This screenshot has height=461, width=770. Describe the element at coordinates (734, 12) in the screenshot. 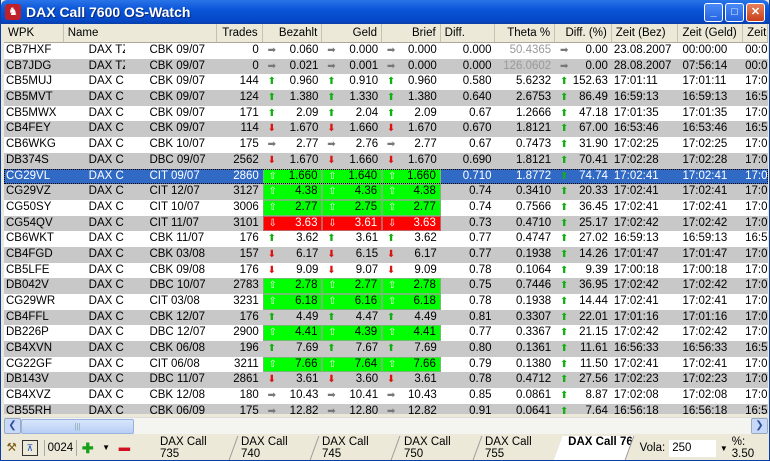

I see `maximize-button: □` at that location.